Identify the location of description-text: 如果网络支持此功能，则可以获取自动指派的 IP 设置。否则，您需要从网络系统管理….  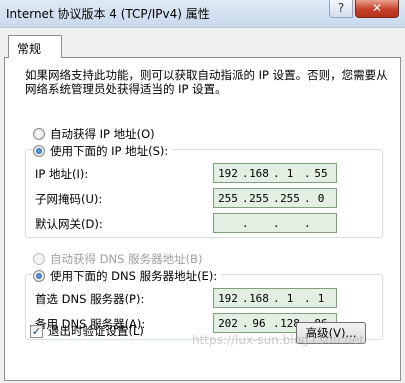
(206, 82).